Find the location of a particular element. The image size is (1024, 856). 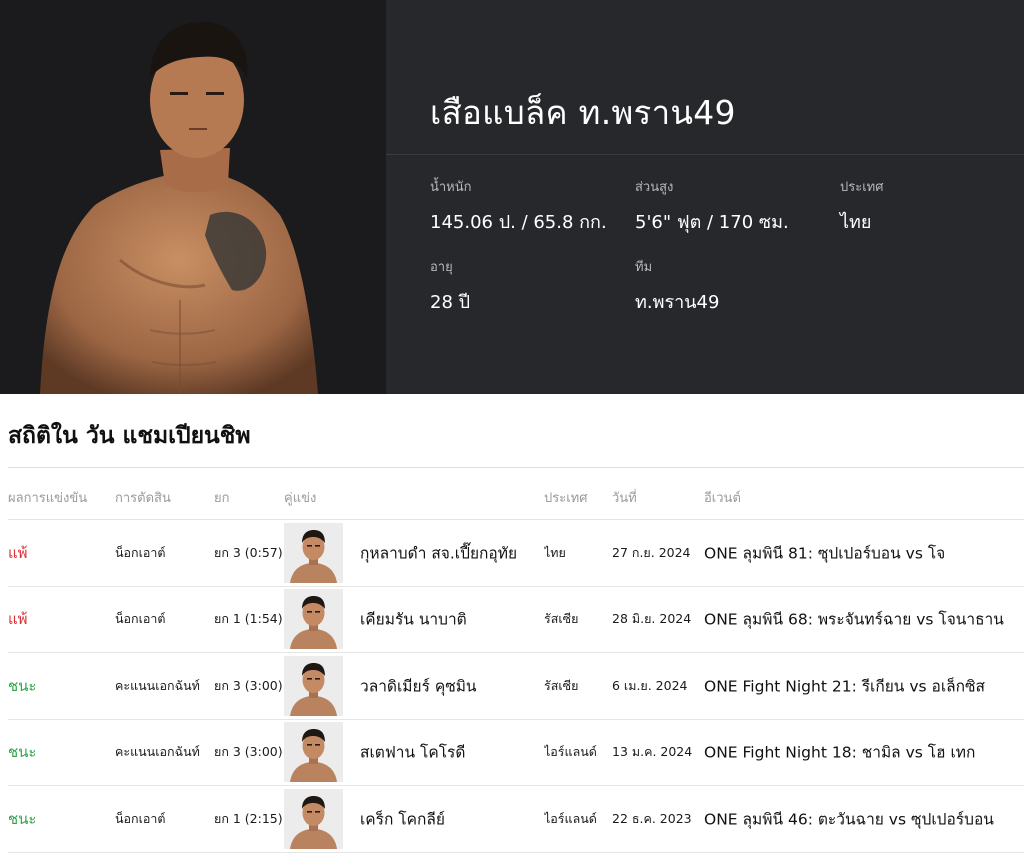

column-header-country: ประเทศ is located at coordinates (566, 498).